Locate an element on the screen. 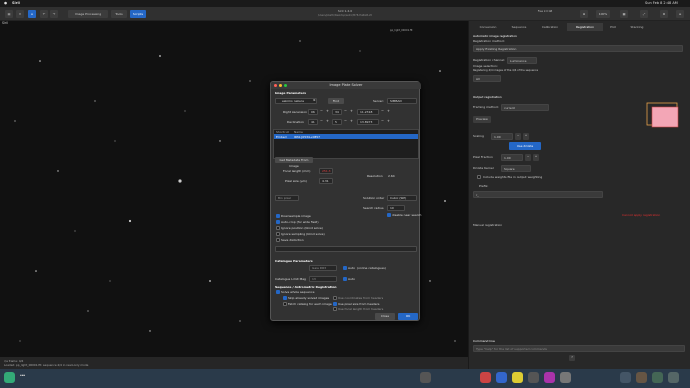 This screenshot has width=690, height=388. fetch-catalog-checkbox is located at coordinates (285, 304).